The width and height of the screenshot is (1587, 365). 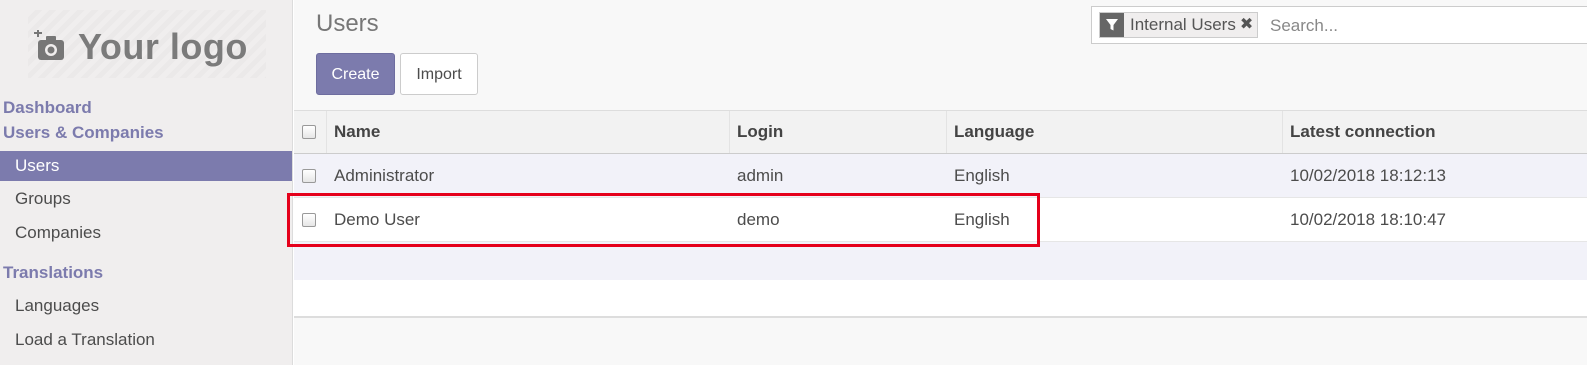 I want to click on filter-icon, so click(x=1112, y=25).